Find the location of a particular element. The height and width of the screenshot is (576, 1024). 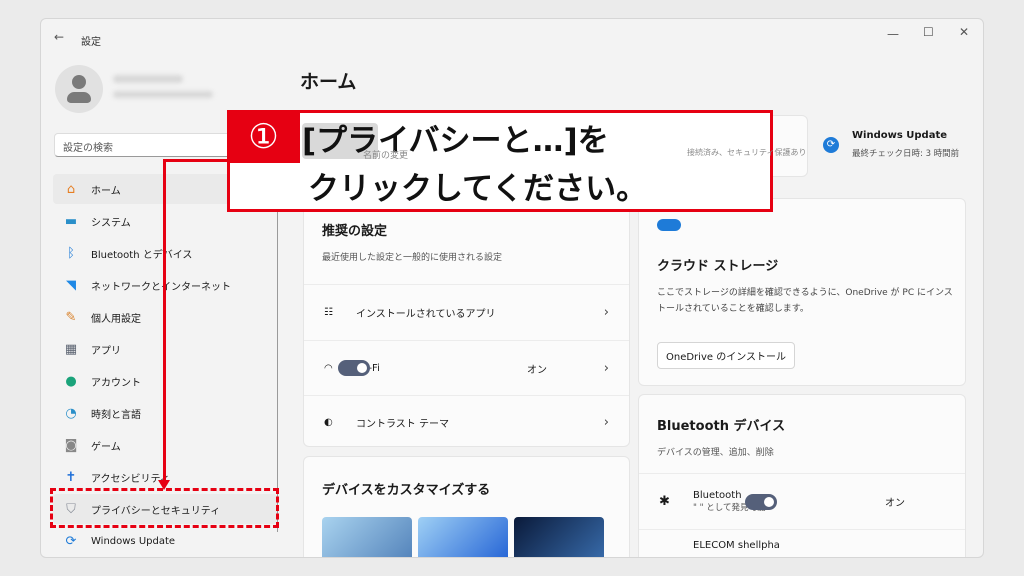

wifi-icon: ◥ is located at coordinates (71, 285).